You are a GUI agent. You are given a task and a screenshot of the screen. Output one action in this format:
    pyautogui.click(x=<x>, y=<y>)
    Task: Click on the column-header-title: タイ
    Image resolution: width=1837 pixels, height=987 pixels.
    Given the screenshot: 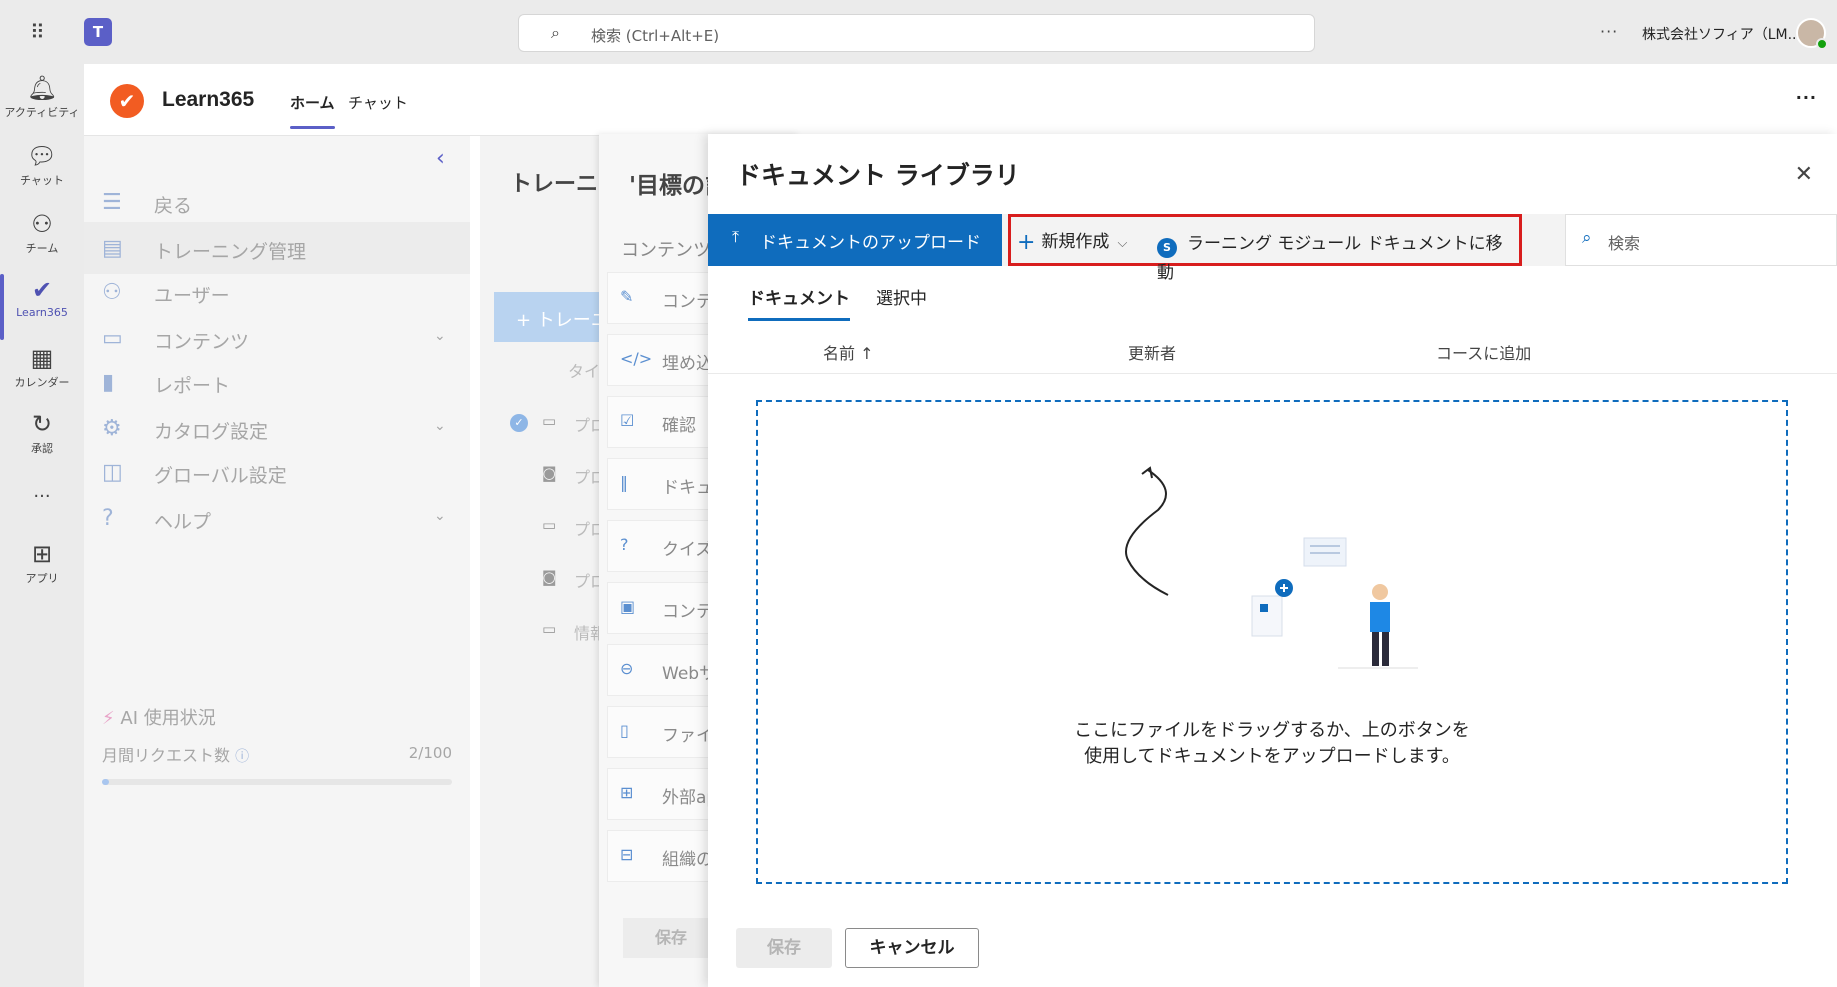 What is the action you would take?
    pyautogui.click(x=584, y=371)
    